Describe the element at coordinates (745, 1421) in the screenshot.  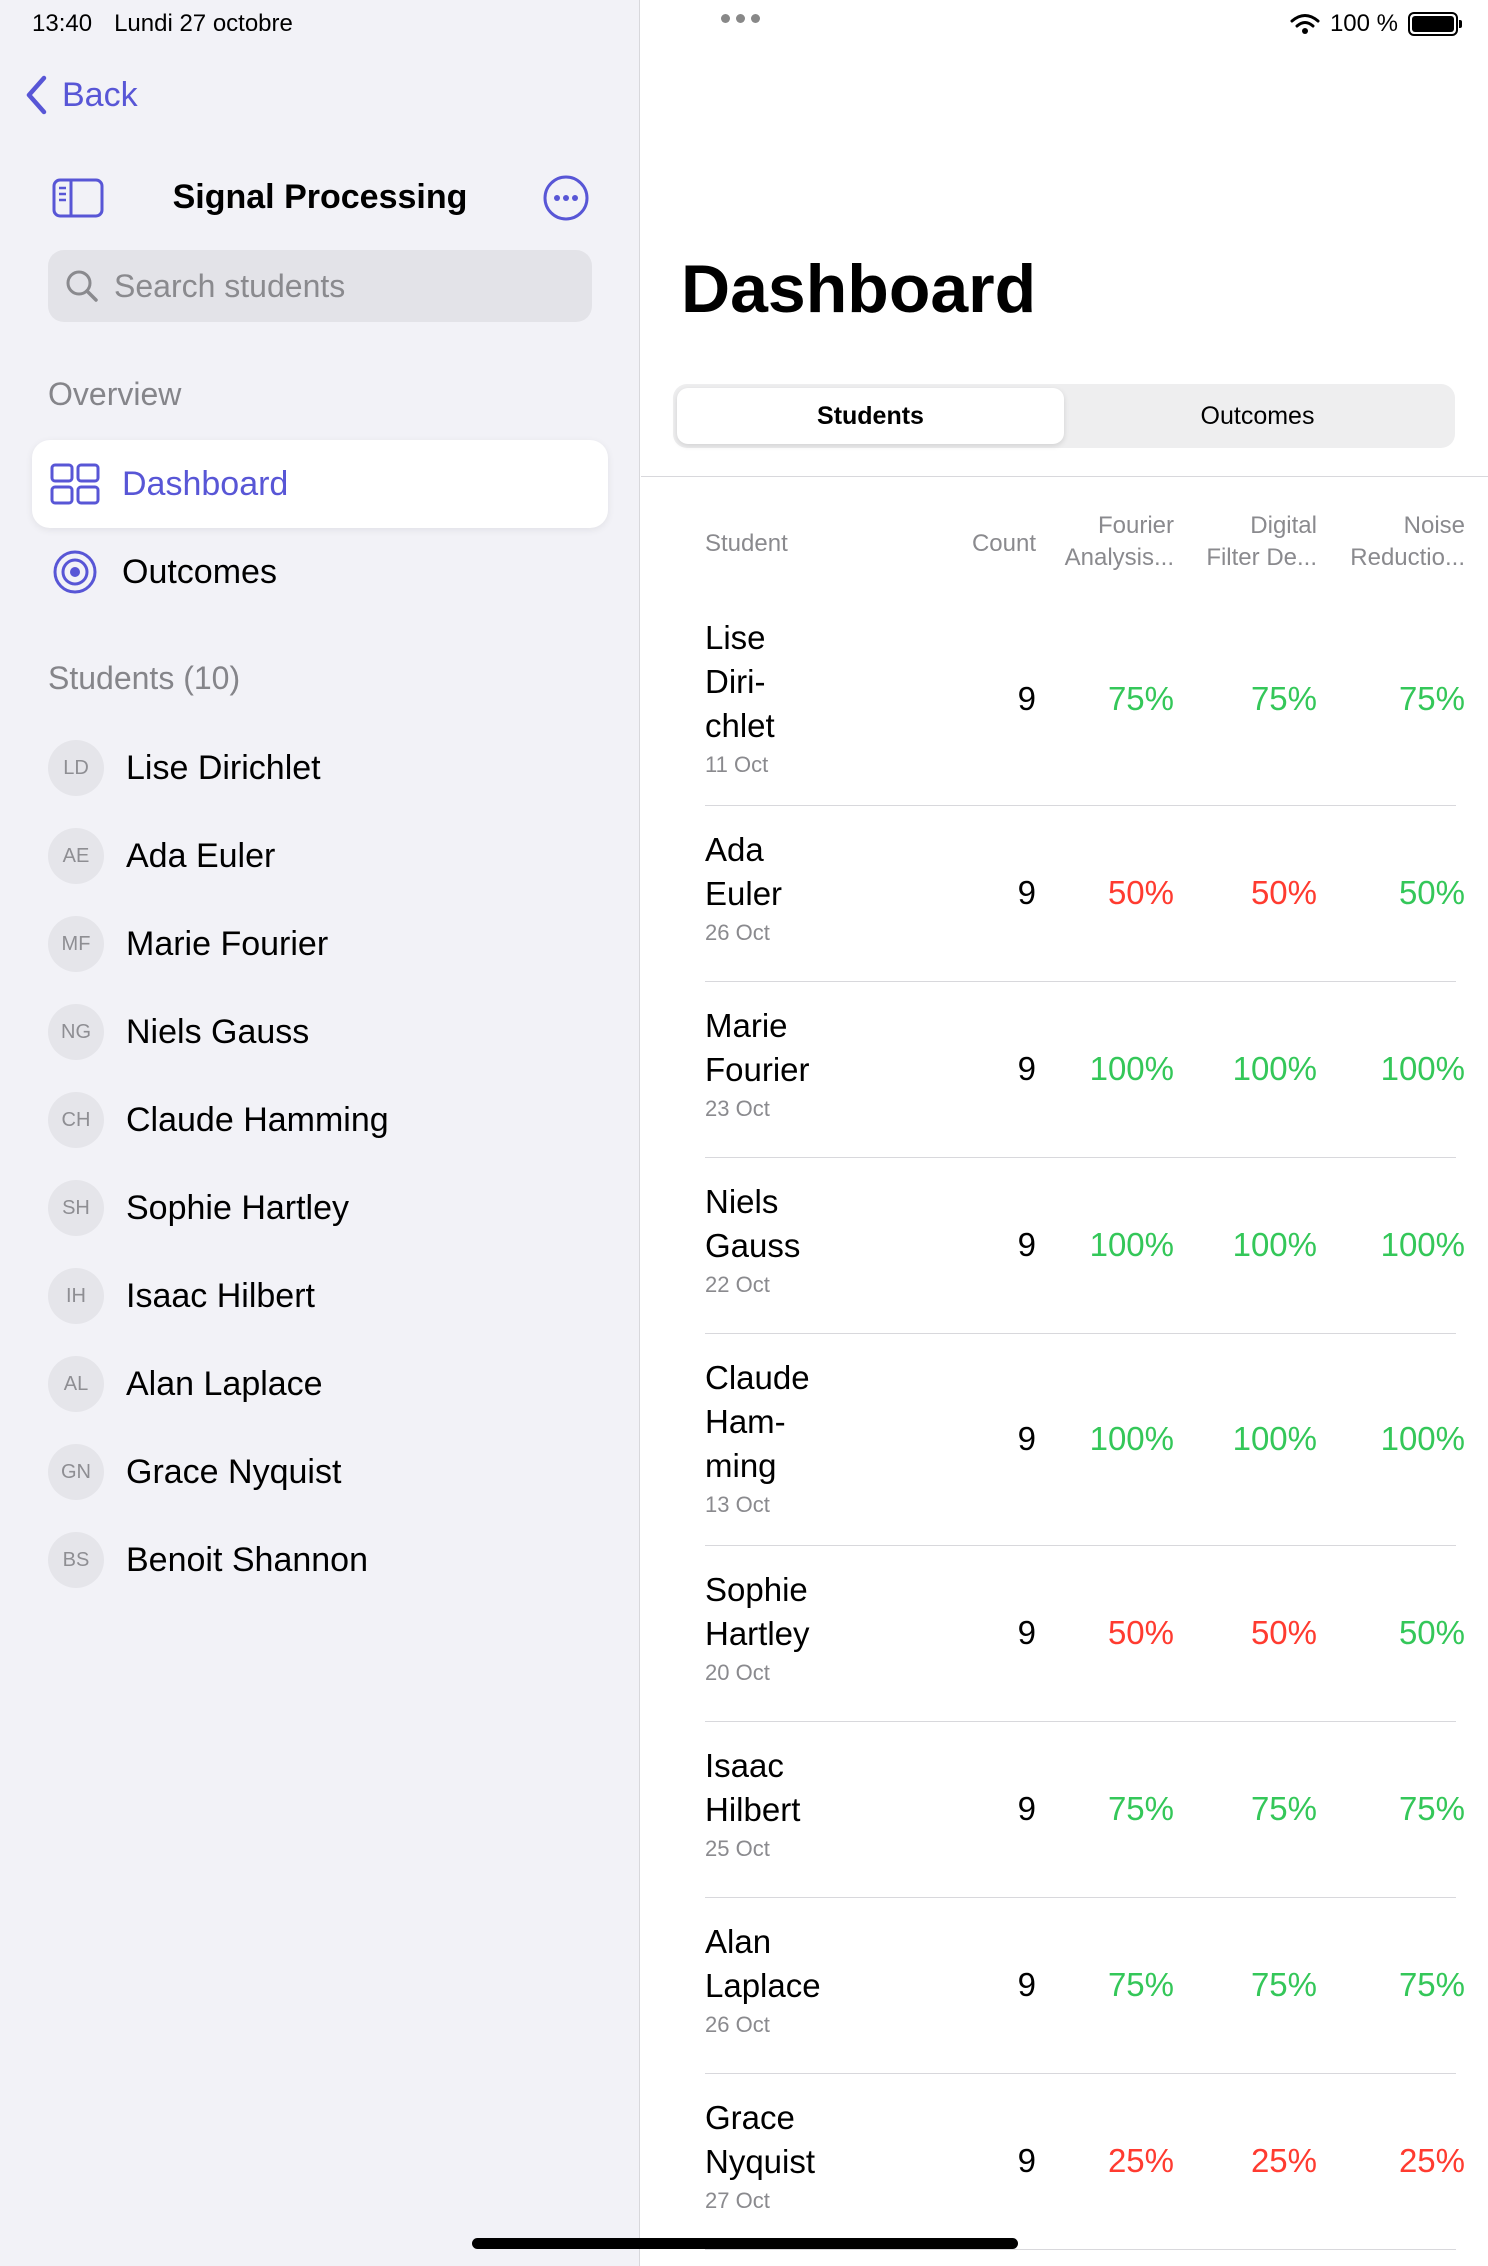
I see `student-name-line: Ham-` at that location.